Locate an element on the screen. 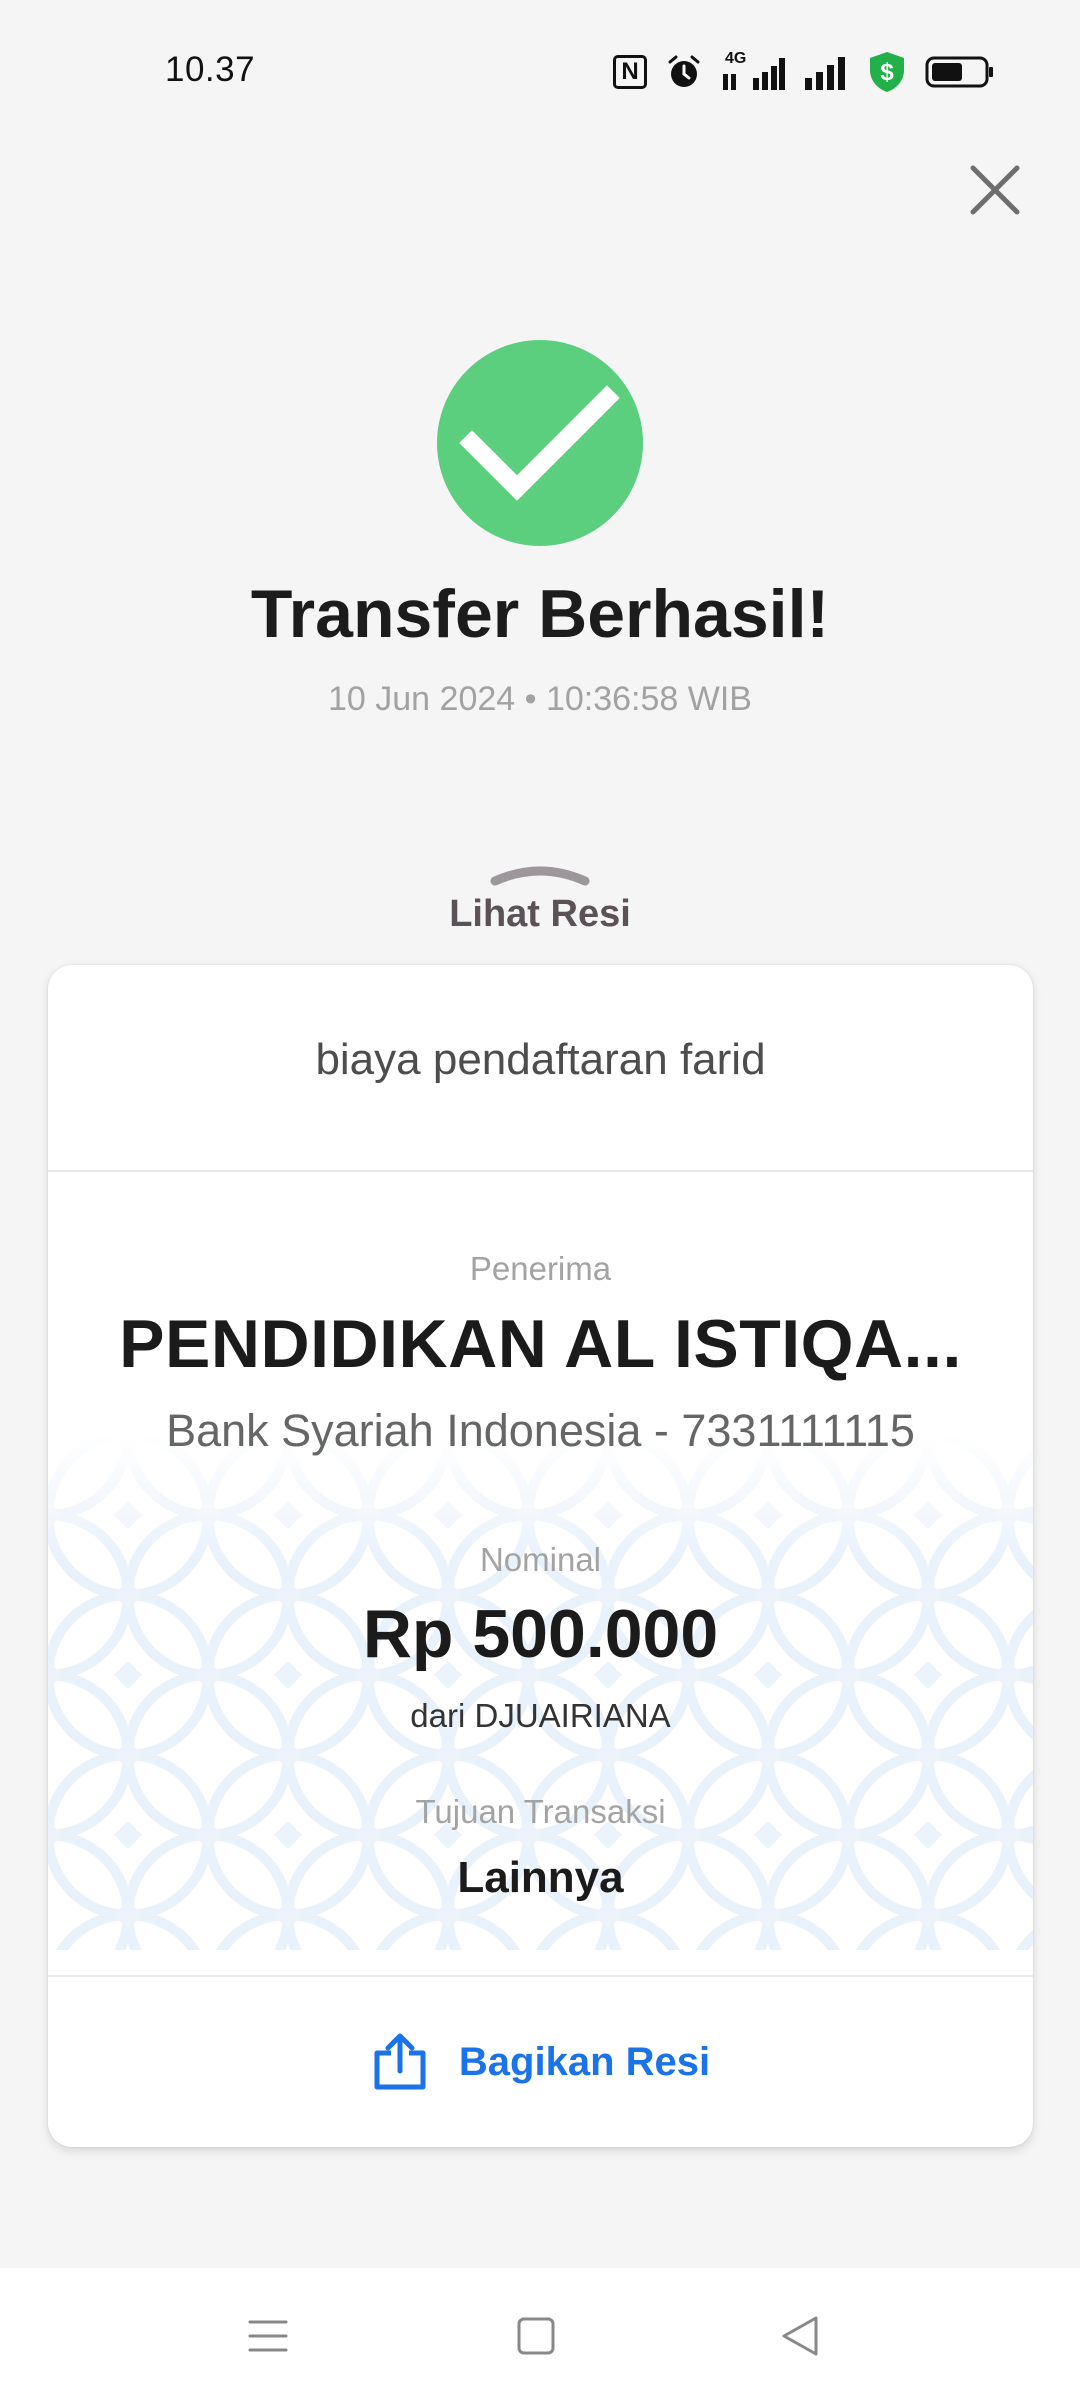 The height and width of the screenshot is (2400, 1080). back-icon is located at coordinates (800, 2336).